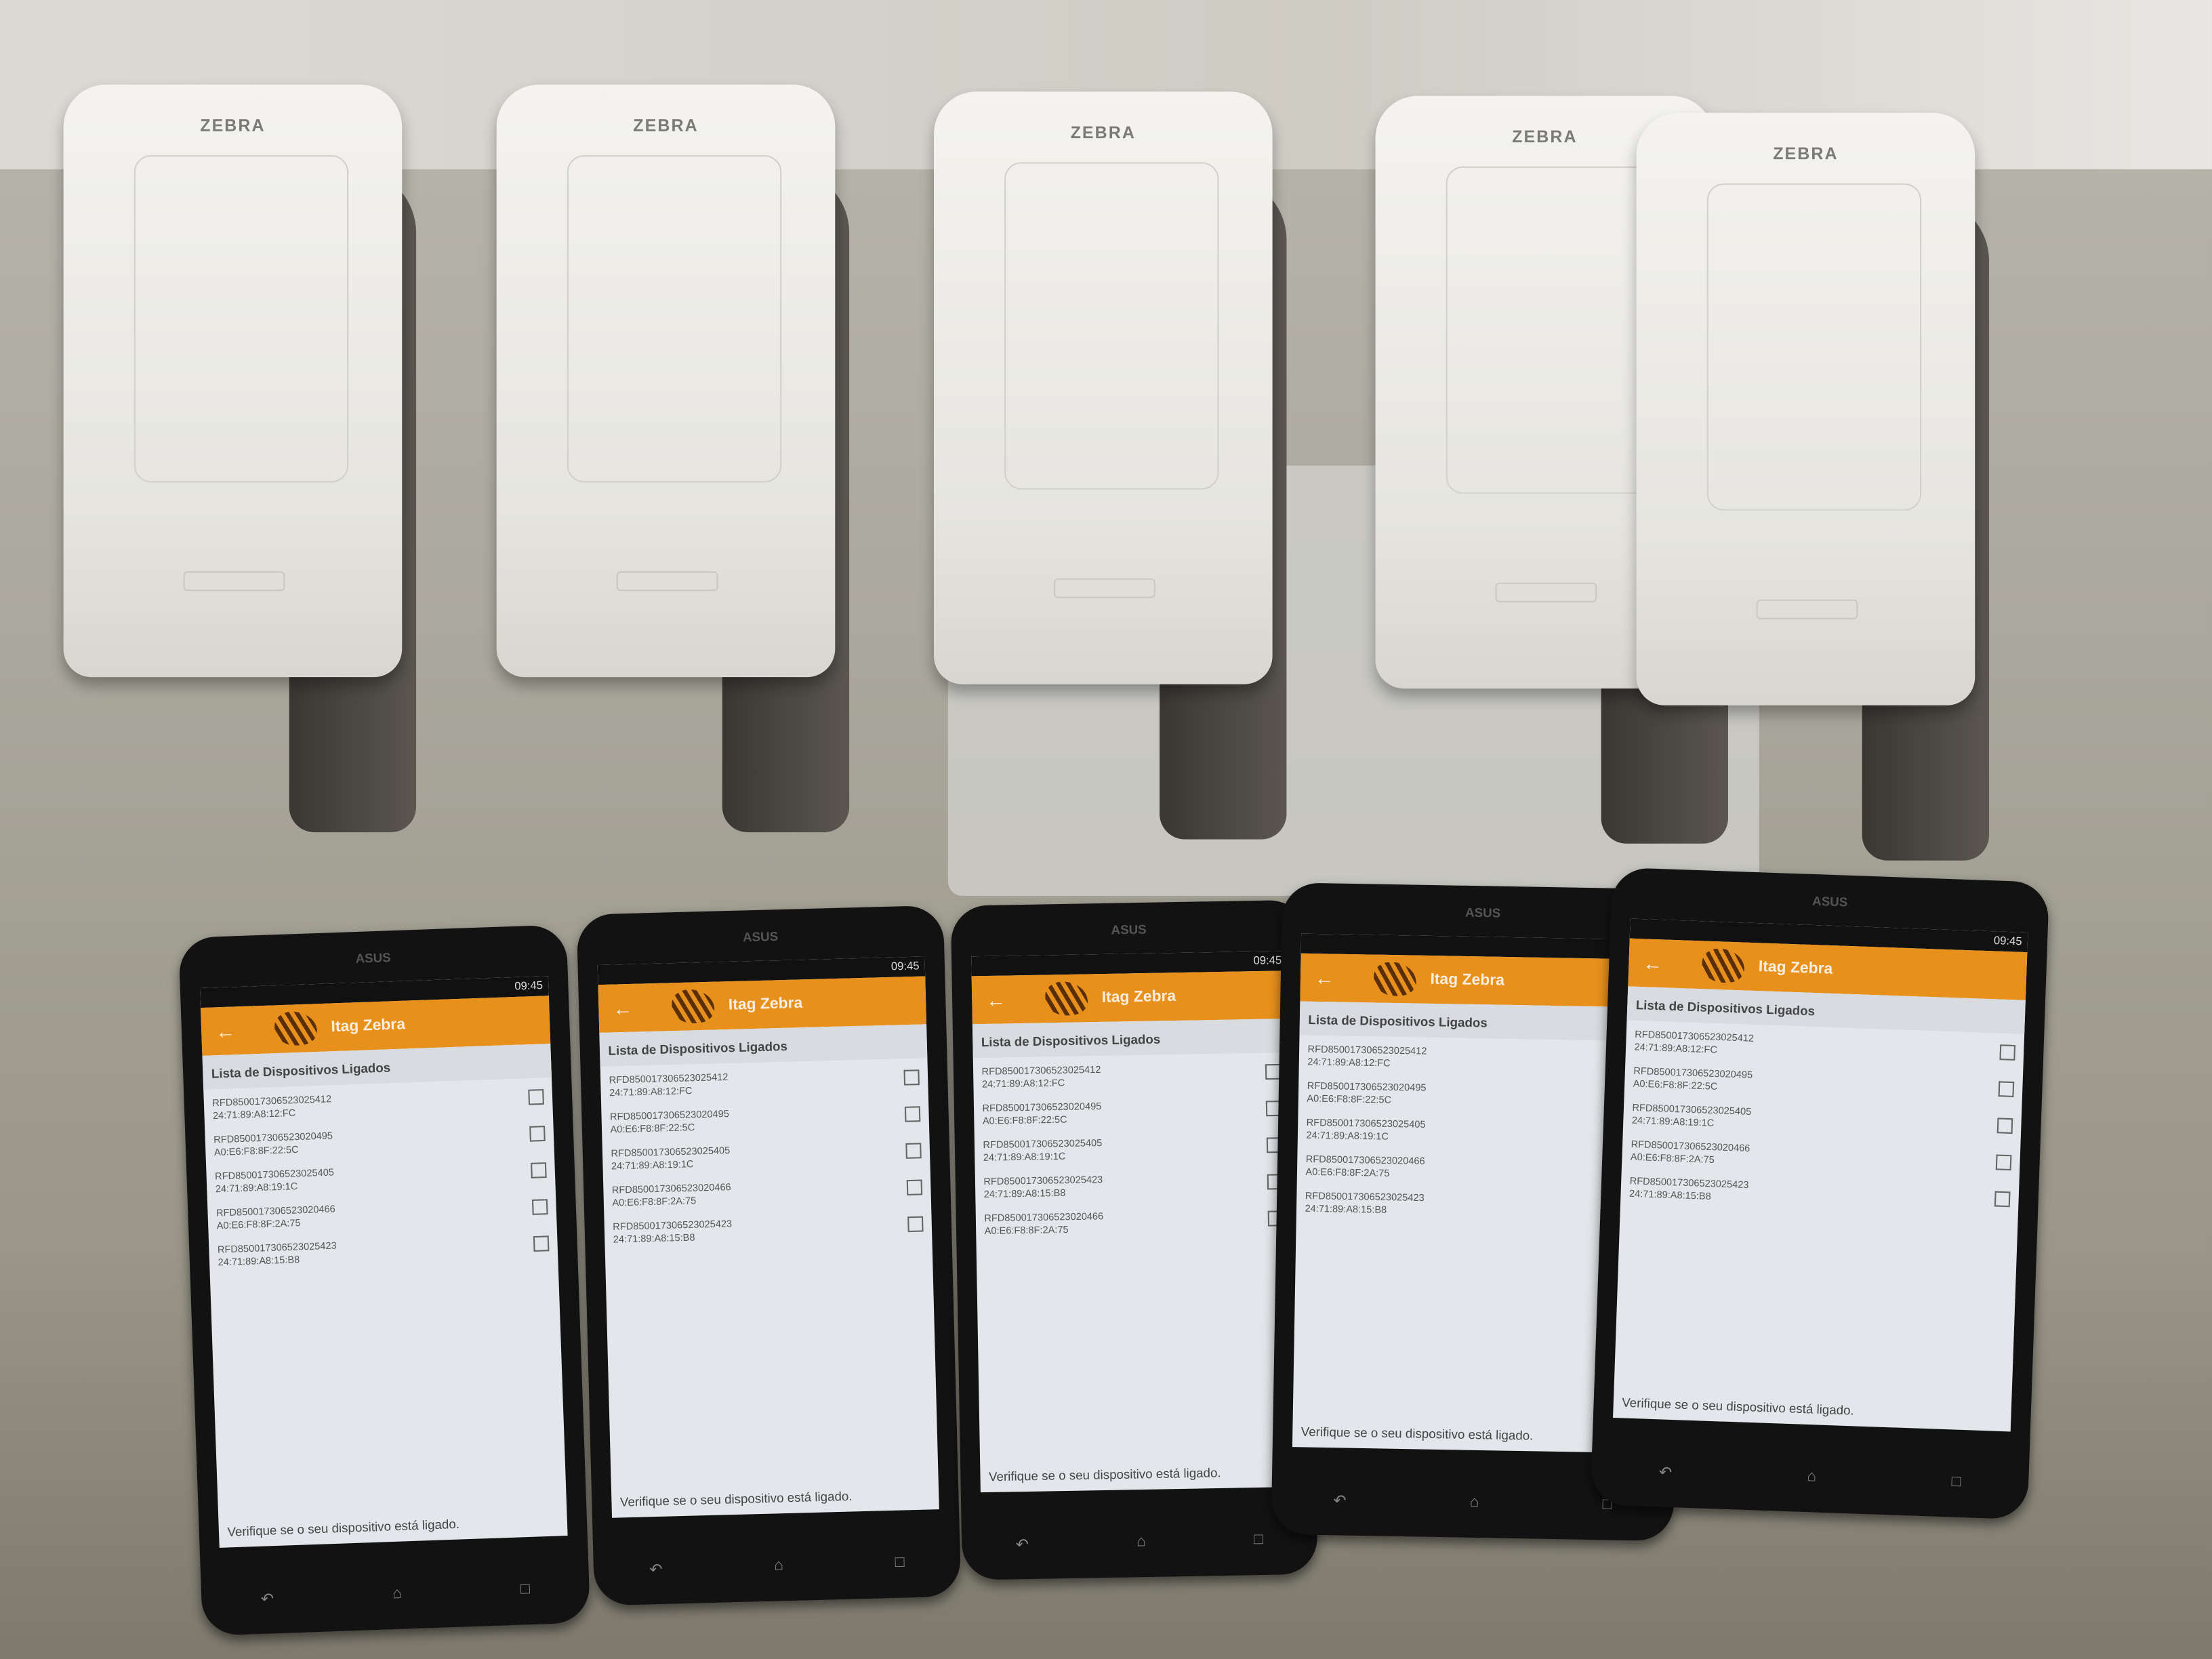 The width and height of the screenshot is (2212, 1659). I want to click on device-id: RFD850017306523025405, so click(1043, 1145).